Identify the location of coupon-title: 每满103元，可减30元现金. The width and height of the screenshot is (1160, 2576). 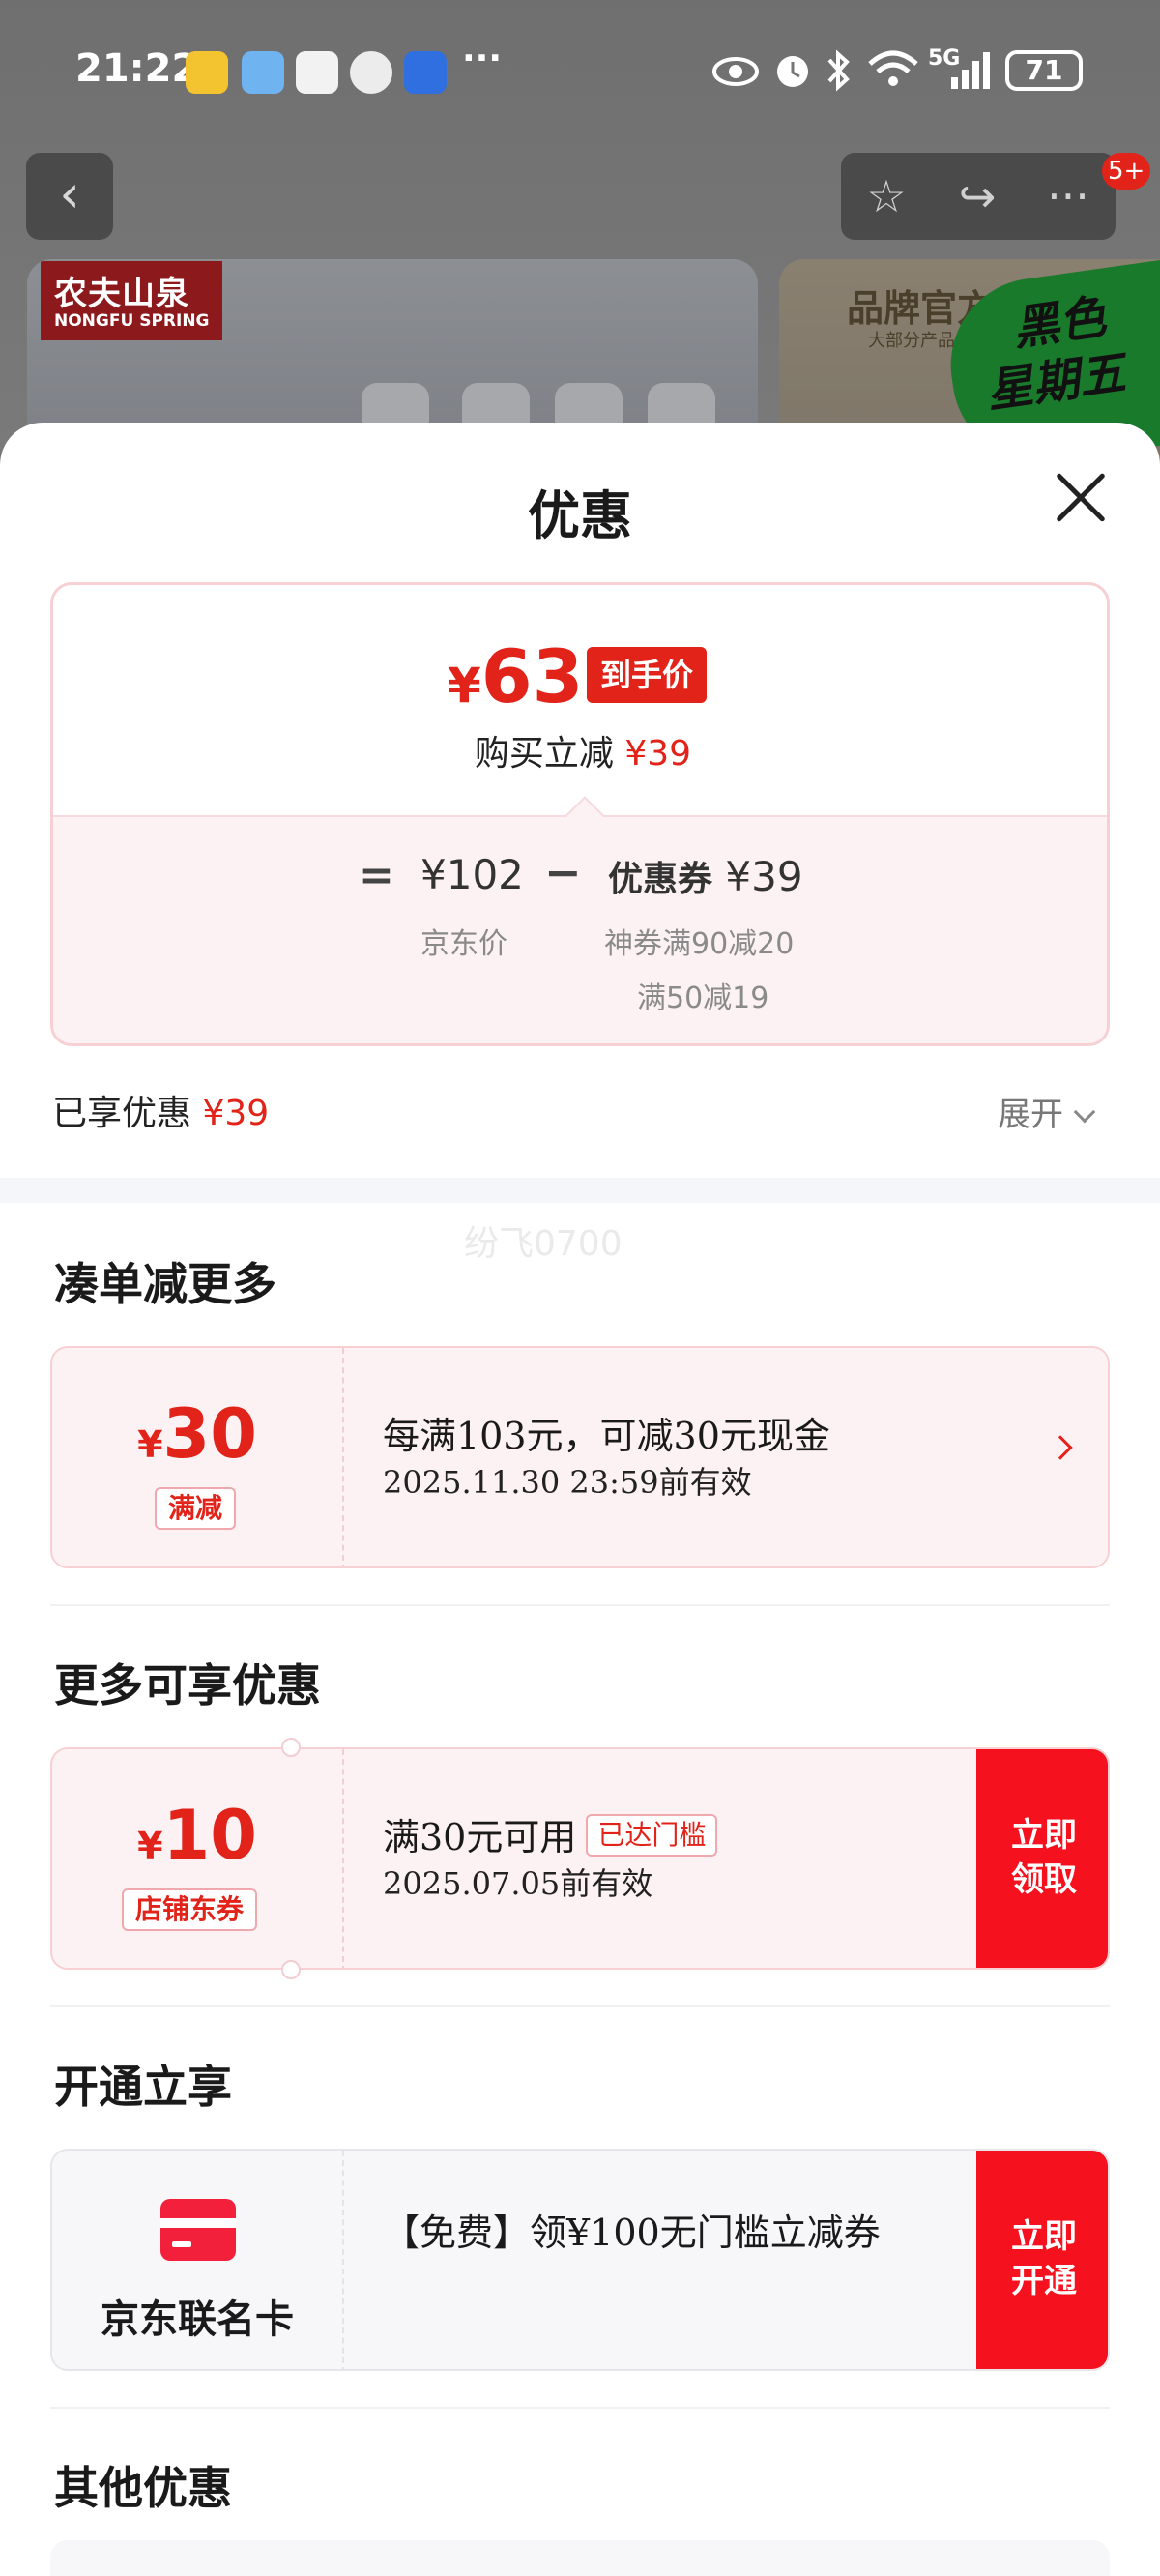
(607, 1436).